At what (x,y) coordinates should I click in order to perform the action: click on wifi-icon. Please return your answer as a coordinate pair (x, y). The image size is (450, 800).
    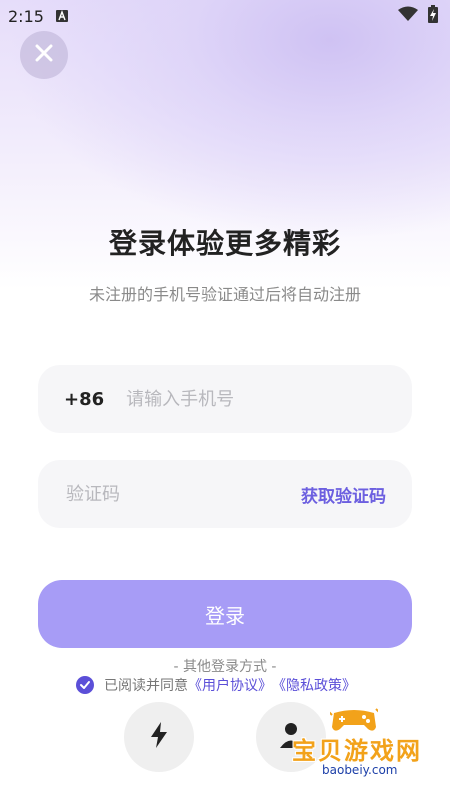
    Looking at the image, I should click on (408, 16).